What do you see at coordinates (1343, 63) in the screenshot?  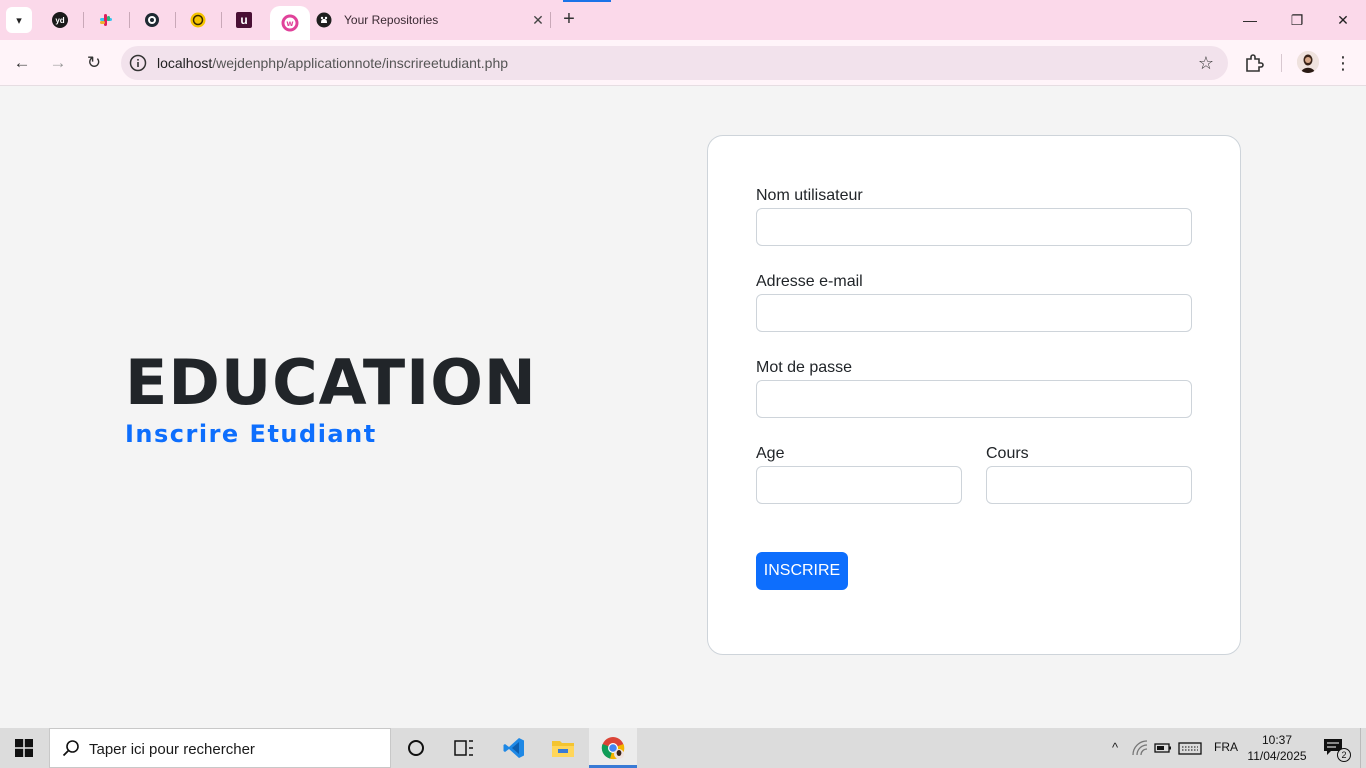 I see `browser-menu-button: ⋮` at bounding box center [1343, 63].